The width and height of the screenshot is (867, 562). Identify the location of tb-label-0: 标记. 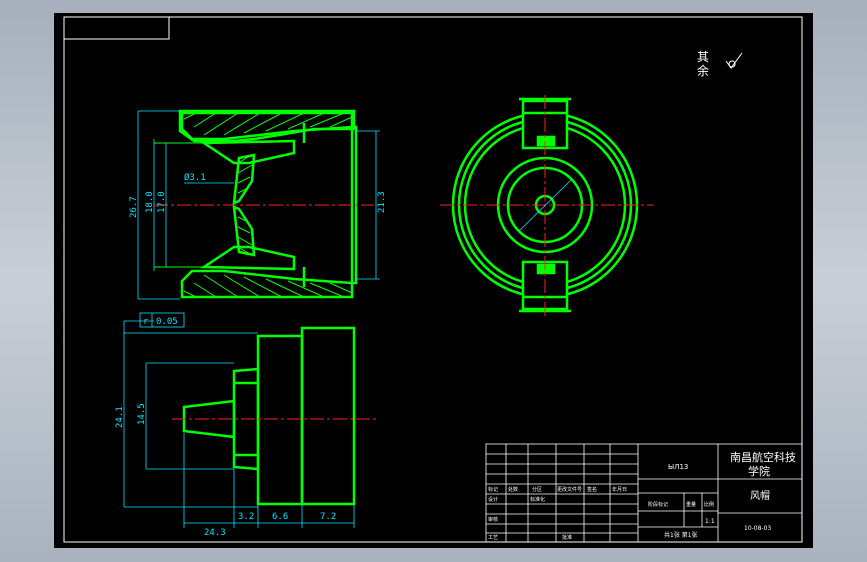
(493, 489).